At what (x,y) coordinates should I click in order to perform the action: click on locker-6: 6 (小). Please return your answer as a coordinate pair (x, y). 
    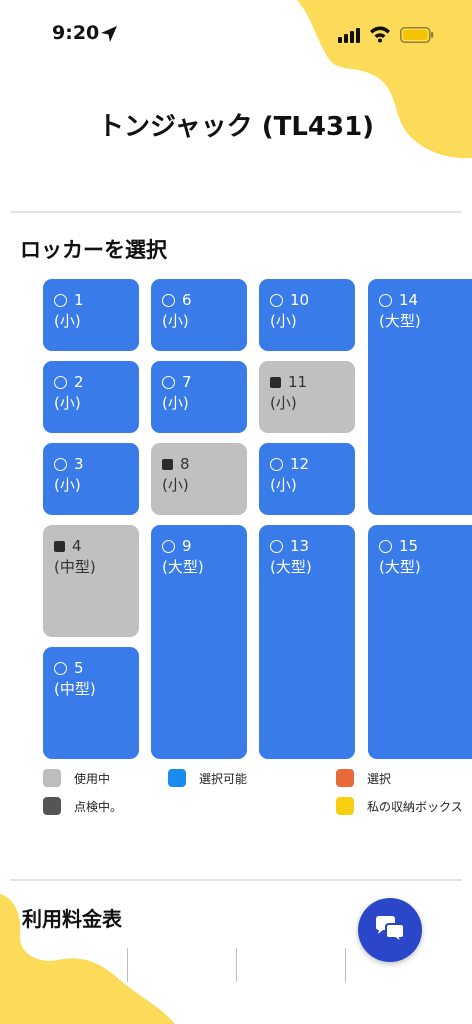
    Looking at the image, I should click on (199, 315).